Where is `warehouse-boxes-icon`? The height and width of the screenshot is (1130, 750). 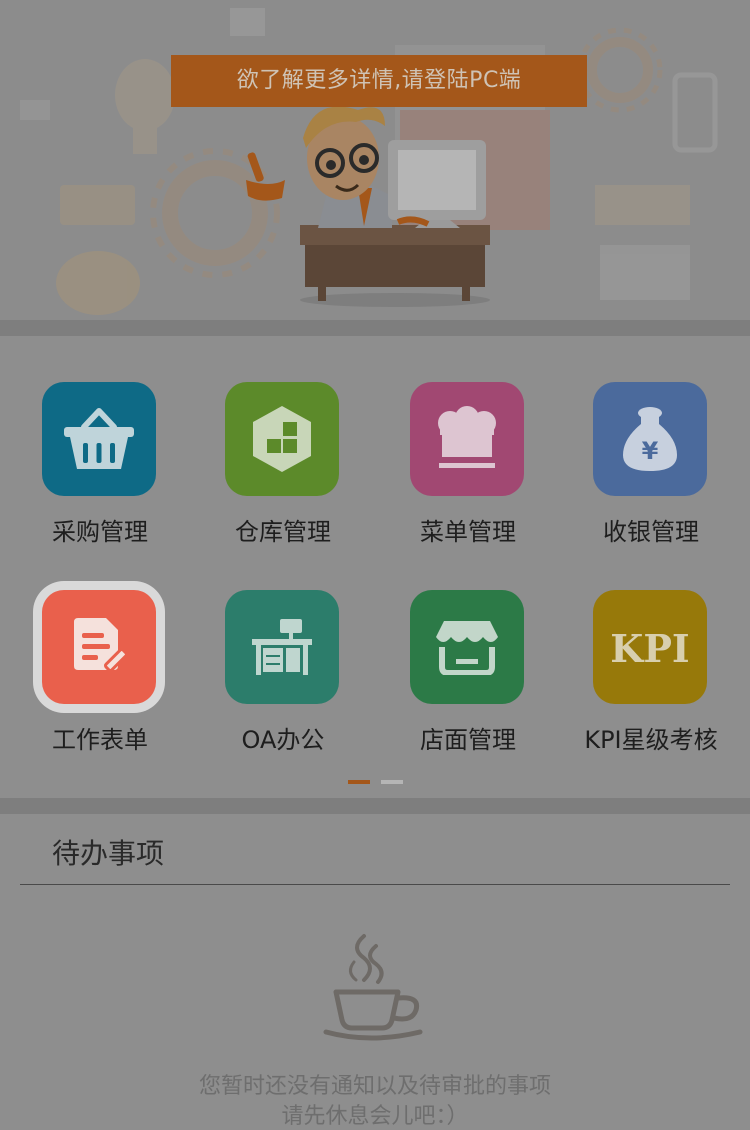 warehouse-boxes-icon is located at coordinates (282, 439).